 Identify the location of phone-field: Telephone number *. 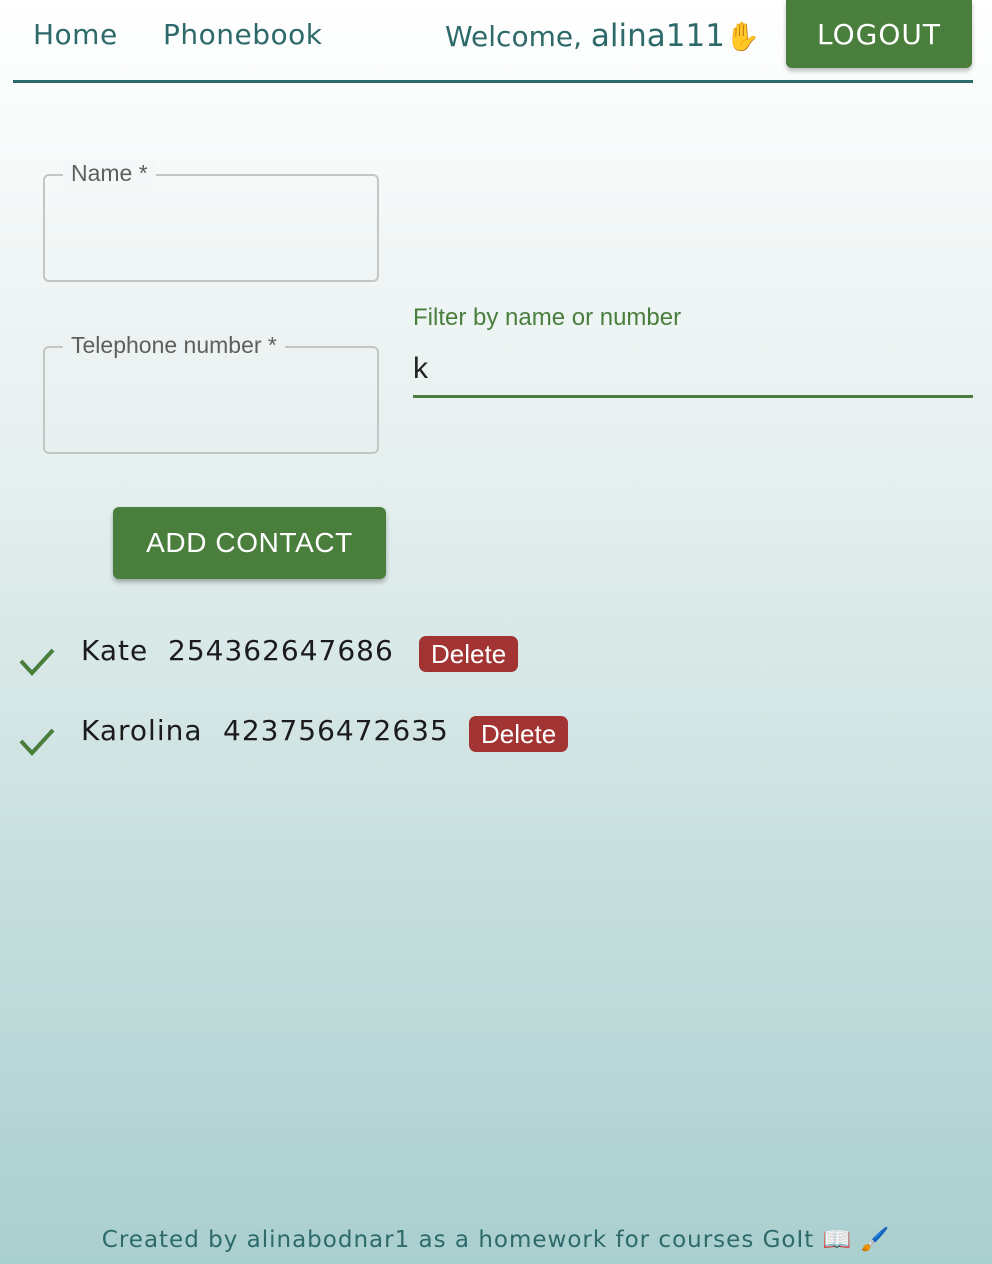
(211, 393).